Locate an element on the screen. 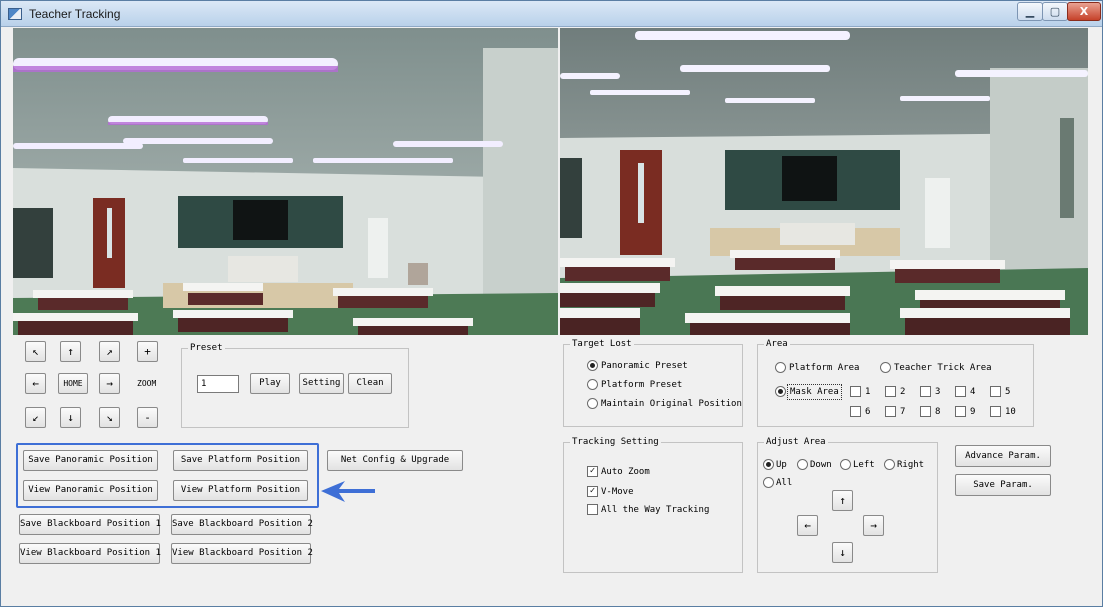 Image resolution: width=1103 pixels, height=607 pixels. adjust-all-radio is located at coordinates (768, 482).